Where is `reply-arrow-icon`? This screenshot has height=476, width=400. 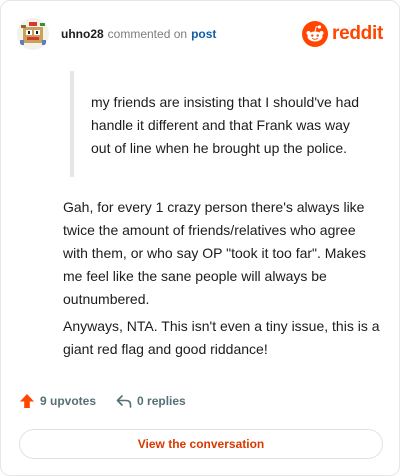 reply-arrow-icon is located at coordinates (124, 401).